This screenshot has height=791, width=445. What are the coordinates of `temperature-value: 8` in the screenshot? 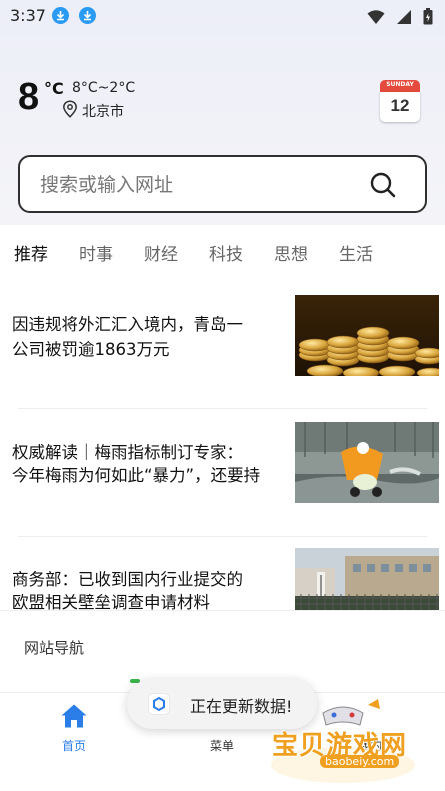 It's located at (29, 97).